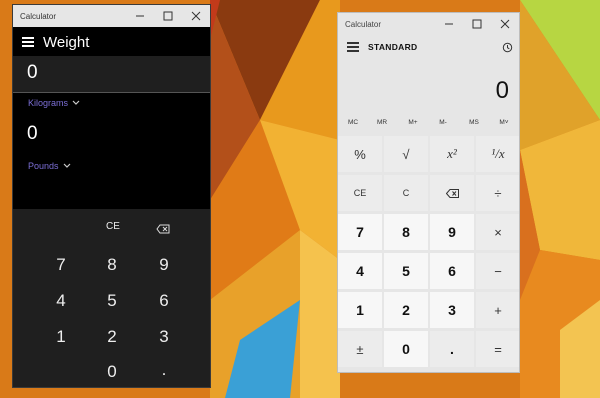 The height and width of the screenshot is (398, 600). Describe the element at coordinates (66, 42) in the screenshot. I see `mode-title: Weight` at that location.